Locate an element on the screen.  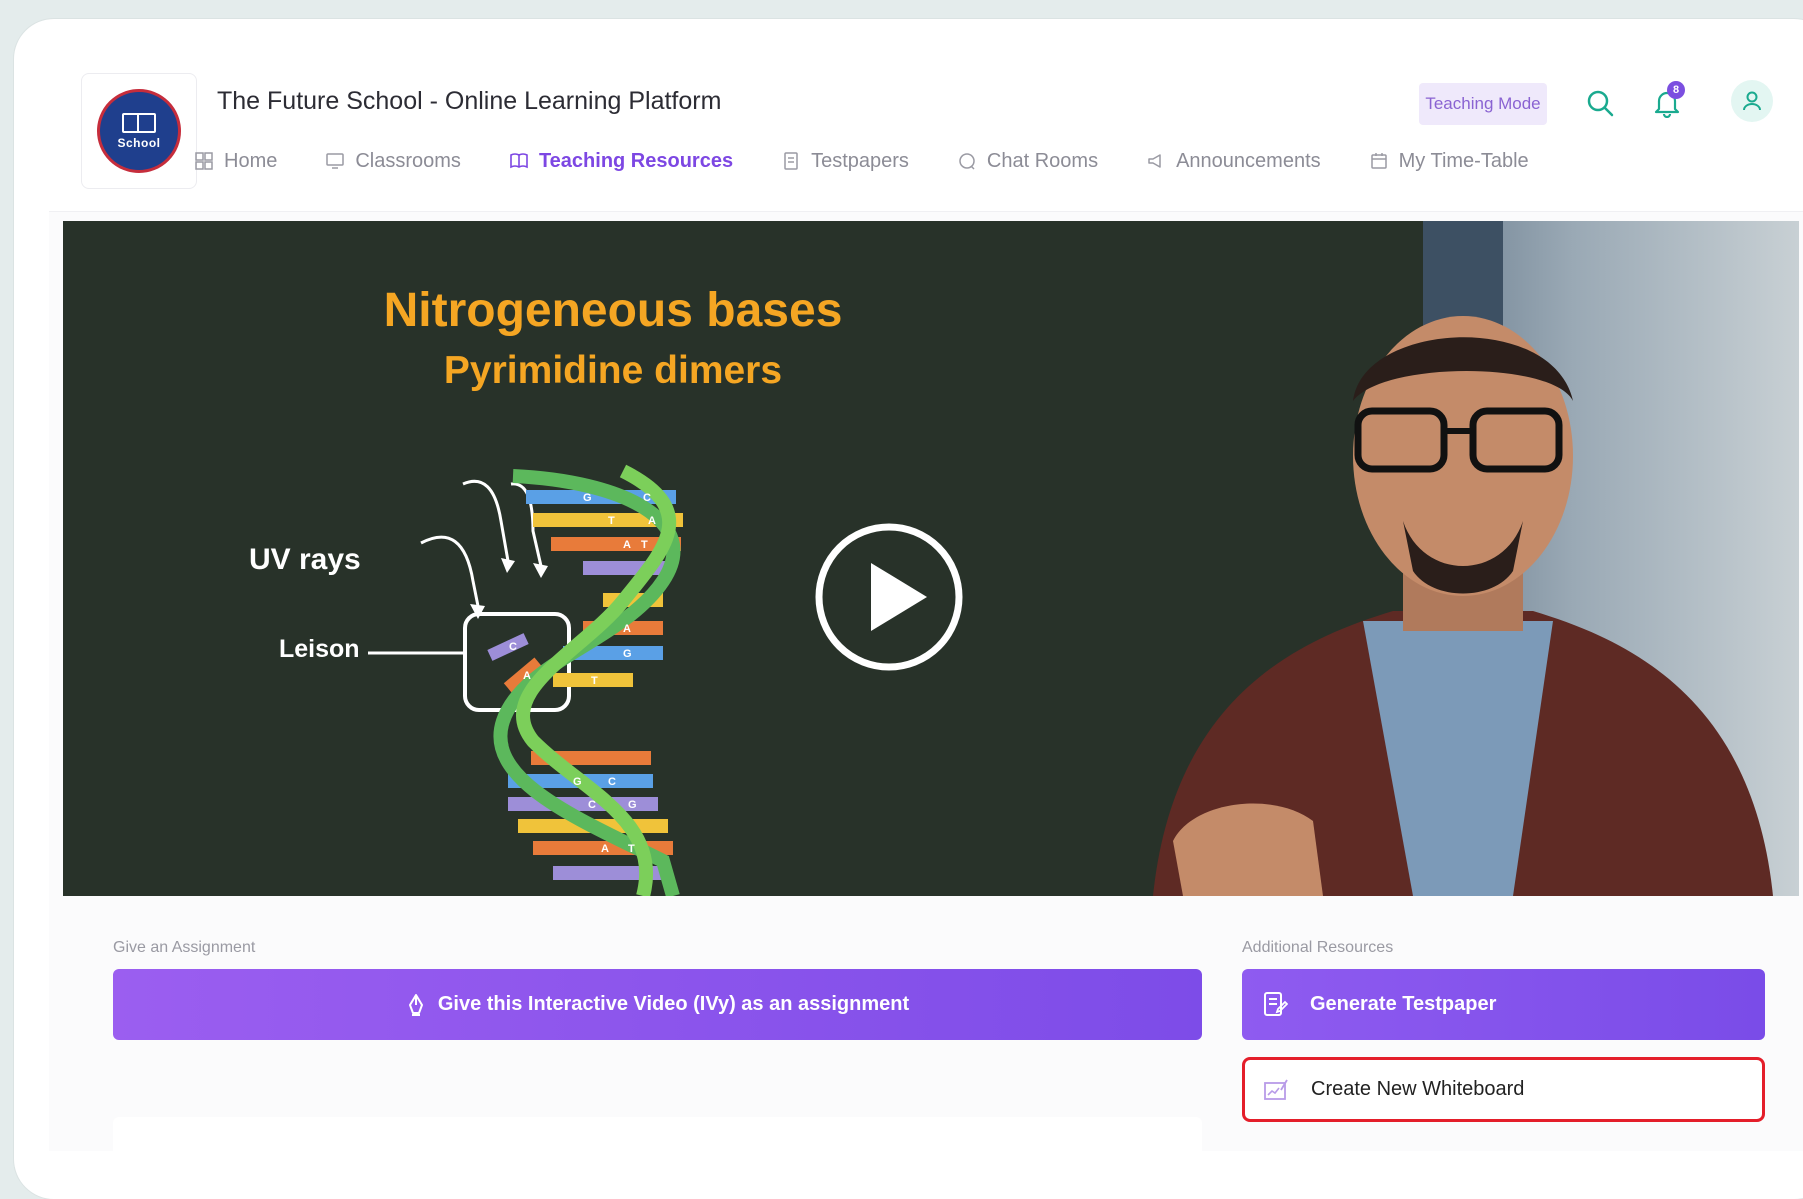
grid-icon is located at coordinates (204, 161).